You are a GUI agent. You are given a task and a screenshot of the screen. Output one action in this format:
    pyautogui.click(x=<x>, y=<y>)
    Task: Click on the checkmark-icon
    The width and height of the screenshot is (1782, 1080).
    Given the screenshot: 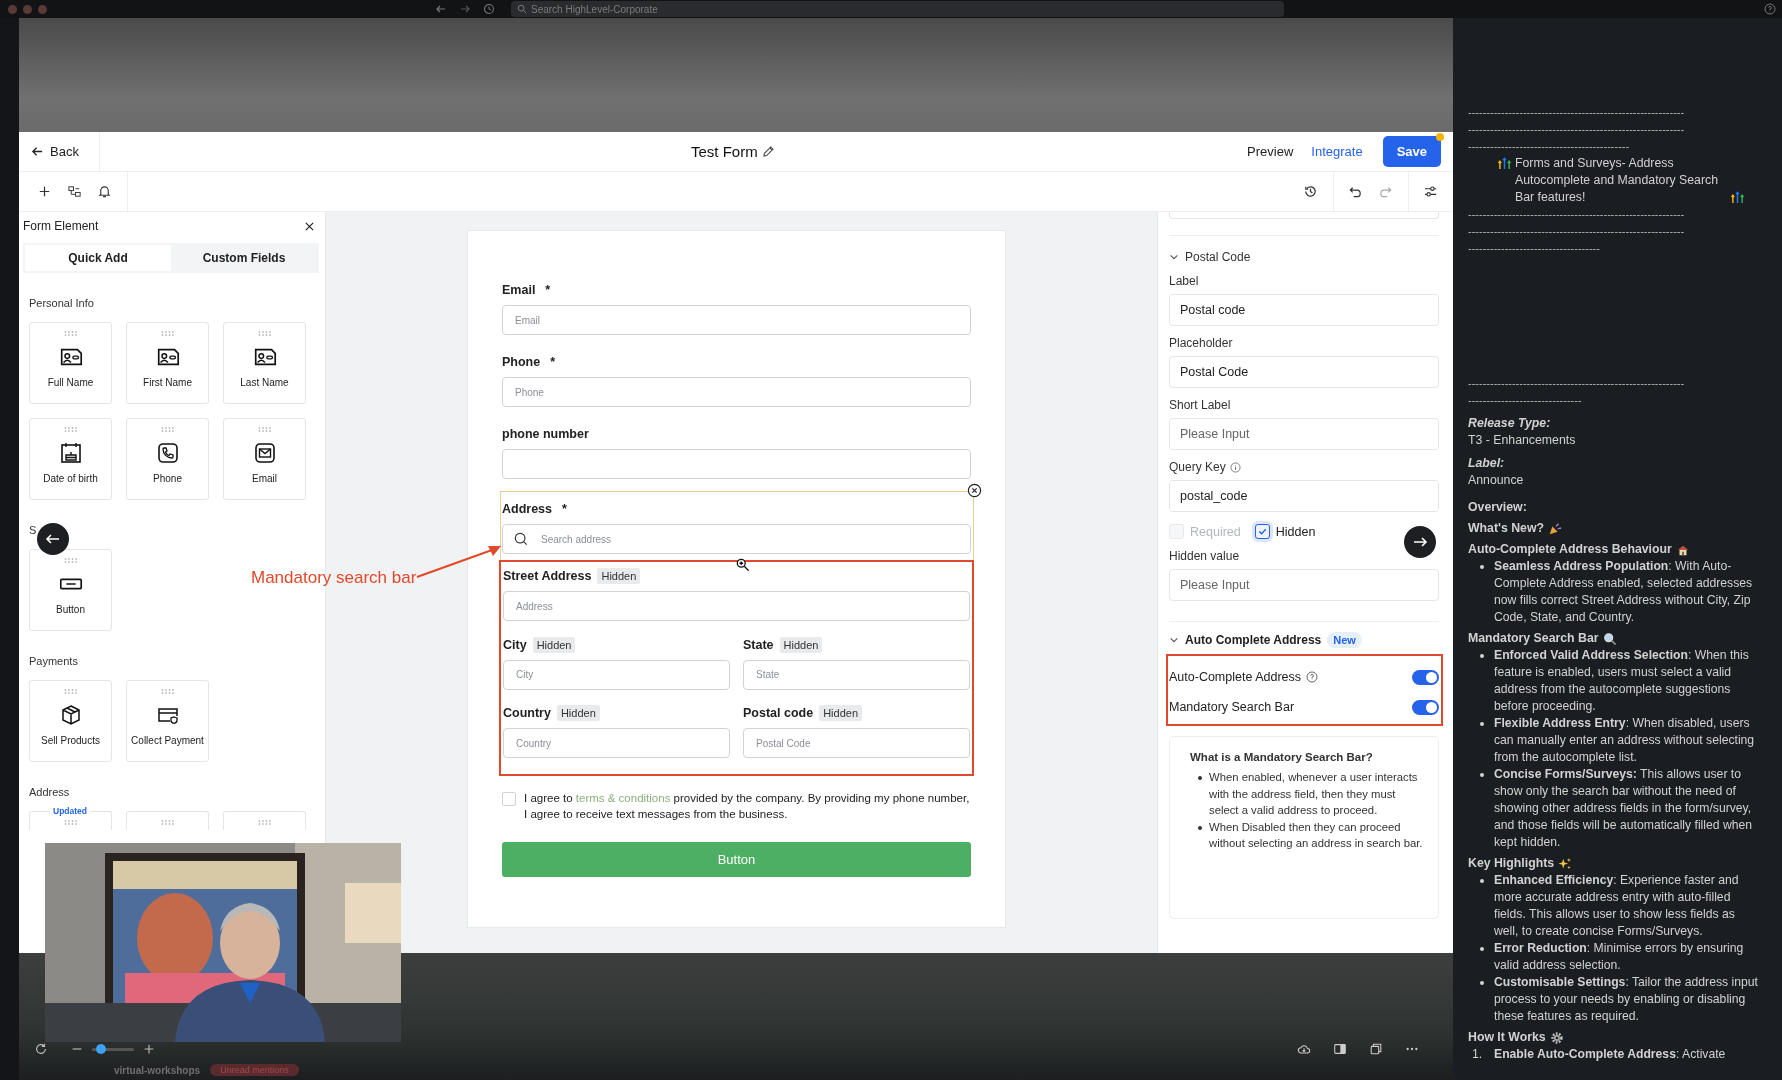 What is the action you would take?
    pyautogui.click(x=1262, y=531)
    